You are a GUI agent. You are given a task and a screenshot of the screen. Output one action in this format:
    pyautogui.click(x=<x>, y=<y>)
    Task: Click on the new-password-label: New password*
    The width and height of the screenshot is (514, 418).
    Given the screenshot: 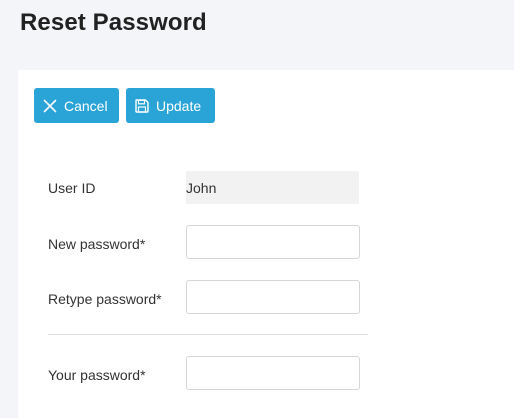 What is the action you would take?
    pyautogui.click(x=97, y=244)
    